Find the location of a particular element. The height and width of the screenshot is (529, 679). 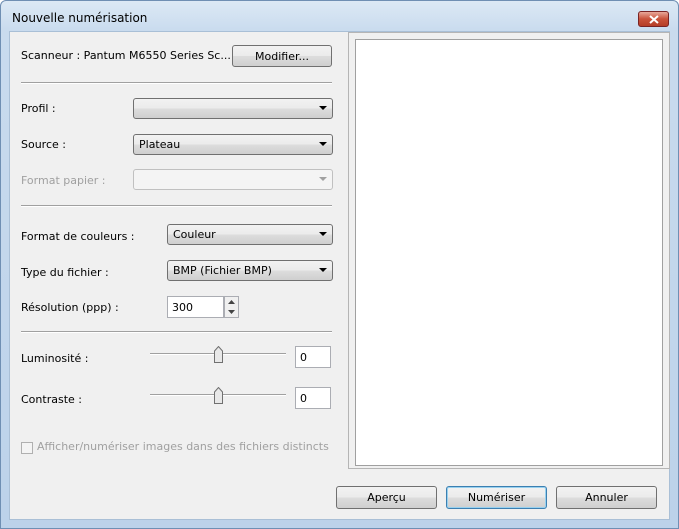

resolution-value: 300 is located at coordinates (182, 307).